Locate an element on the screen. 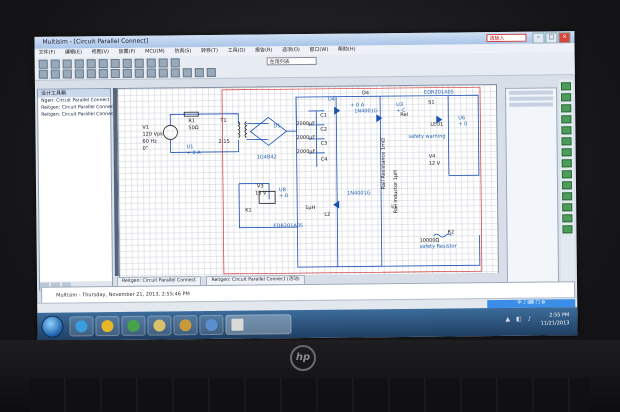  basic-component-icon is located at coordinates (55, 74).